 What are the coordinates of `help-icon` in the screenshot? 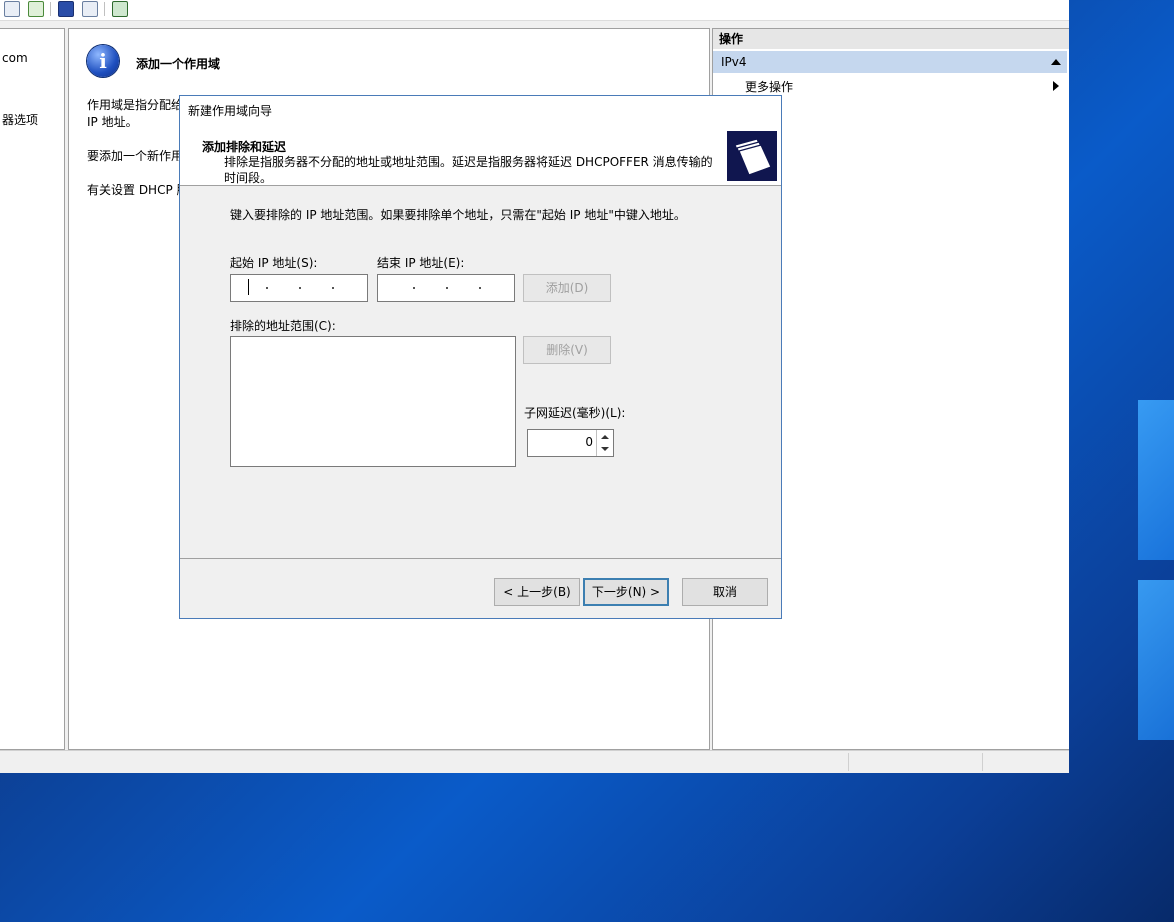 It's located at (66, 9).